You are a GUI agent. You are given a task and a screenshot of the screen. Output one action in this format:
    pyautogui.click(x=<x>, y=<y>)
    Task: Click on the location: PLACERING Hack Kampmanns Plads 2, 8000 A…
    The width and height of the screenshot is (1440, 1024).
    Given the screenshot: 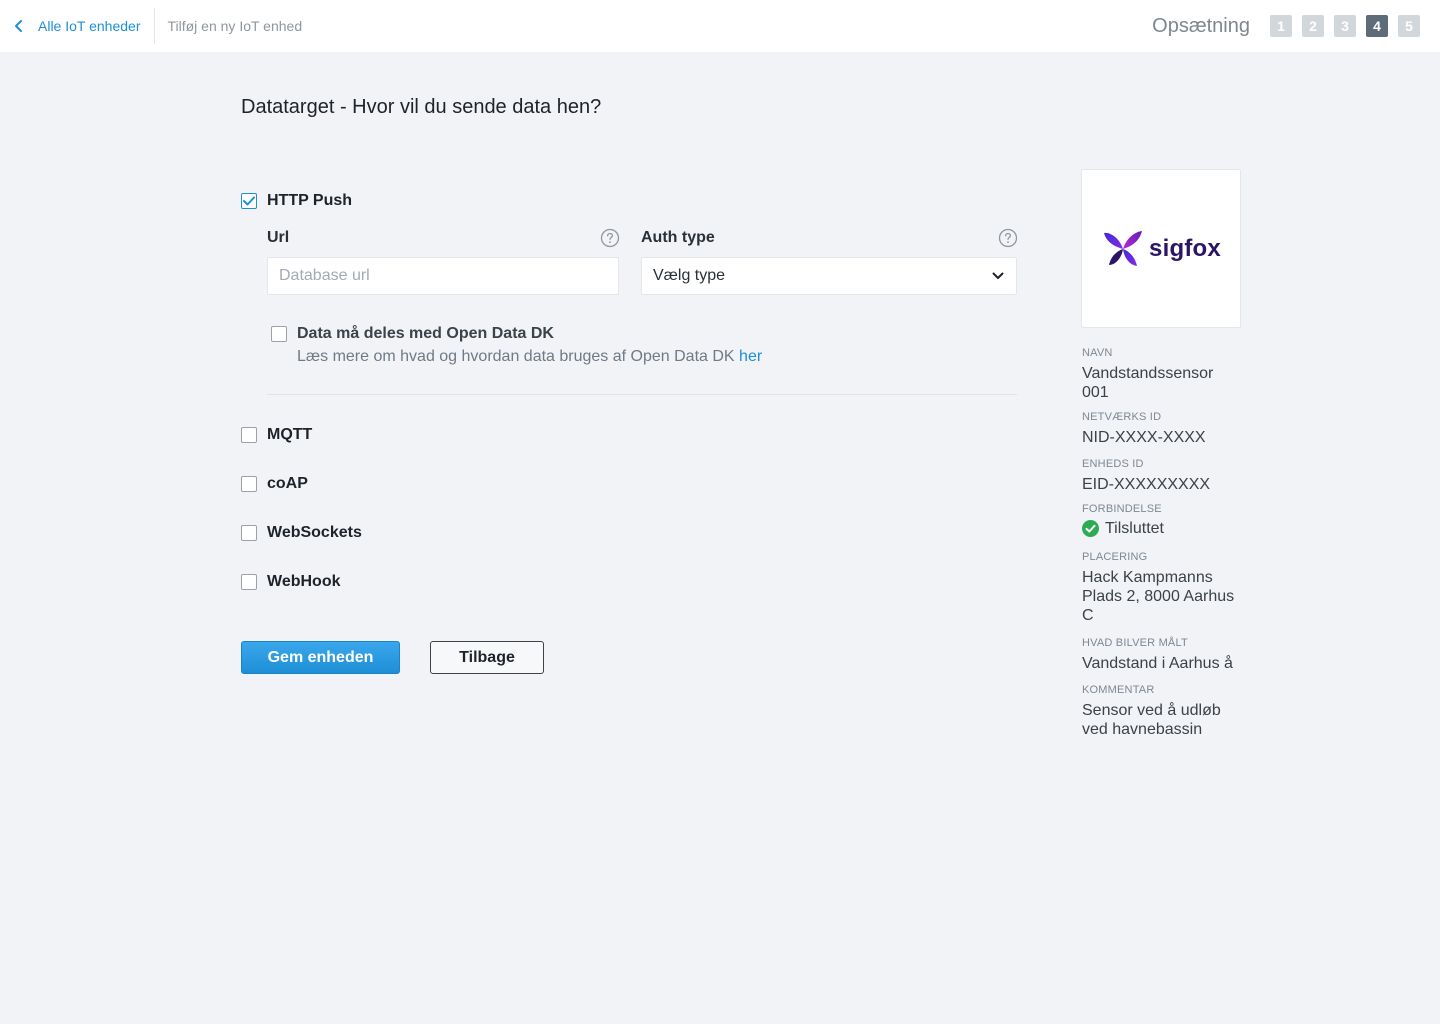 What is the action you would take?
    pyautogui.click(x=1162, y=588)
    